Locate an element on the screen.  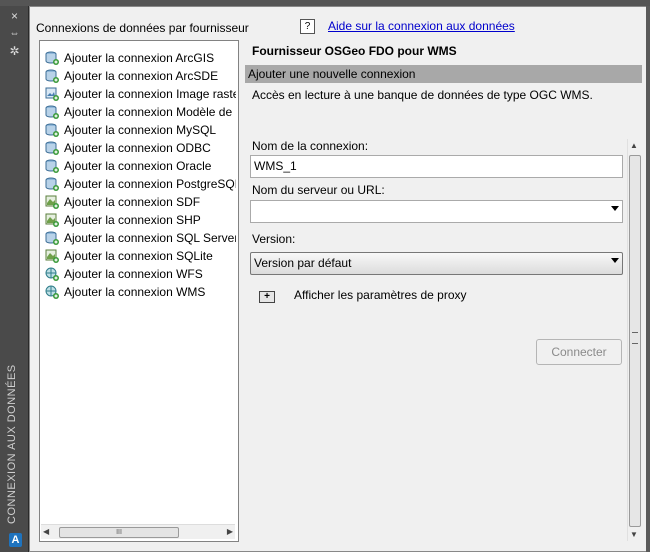
help-icon: ? is located at coordinates (307, 26).